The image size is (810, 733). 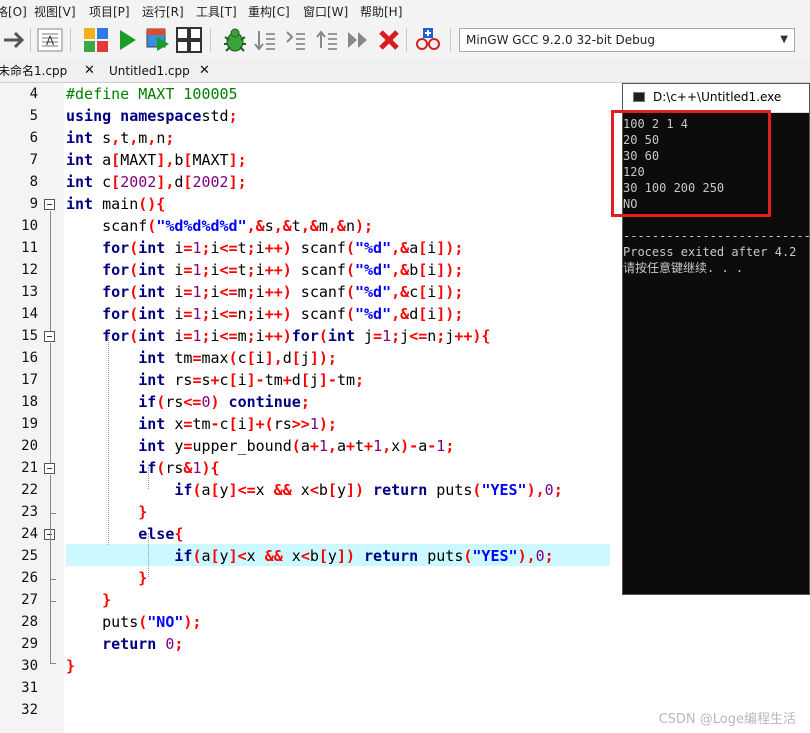 What do you see at coordinates (327, 40) in the screenshot?
I see `step-out-icon` at bounding box center [327, 40].